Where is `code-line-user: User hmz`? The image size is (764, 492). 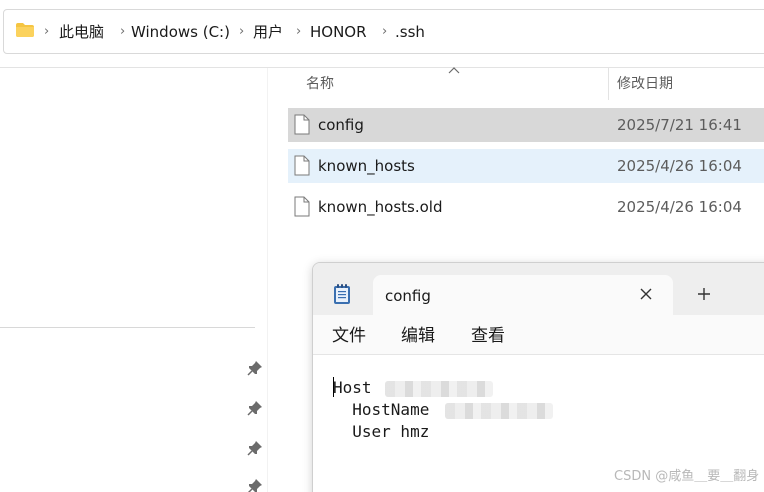 code-line-user: User hmz is located at coordinates (381, 431).